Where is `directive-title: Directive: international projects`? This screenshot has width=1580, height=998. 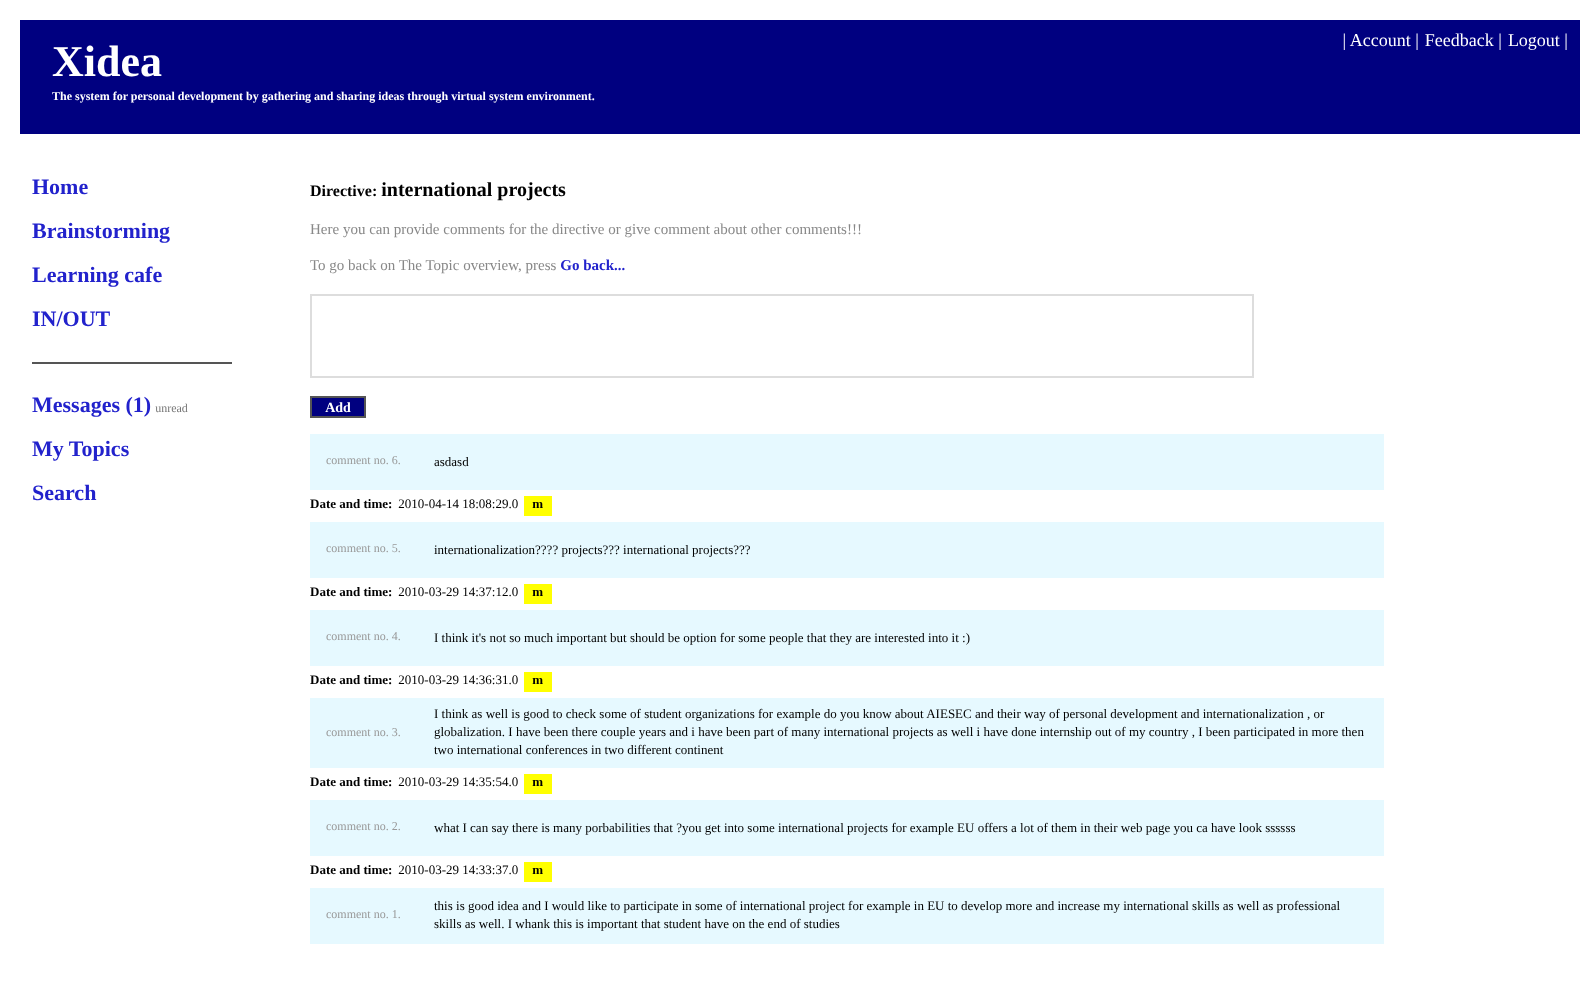 directive-title: Directive: international projects is located at coordinates (439, 192).